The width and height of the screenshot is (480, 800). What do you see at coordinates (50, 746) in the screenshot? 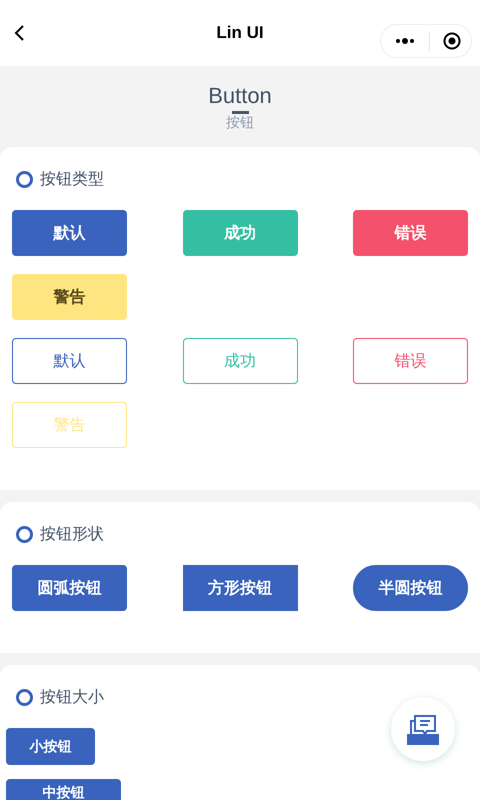
I see `button: 小按钮` at bounding box center [50, 746].